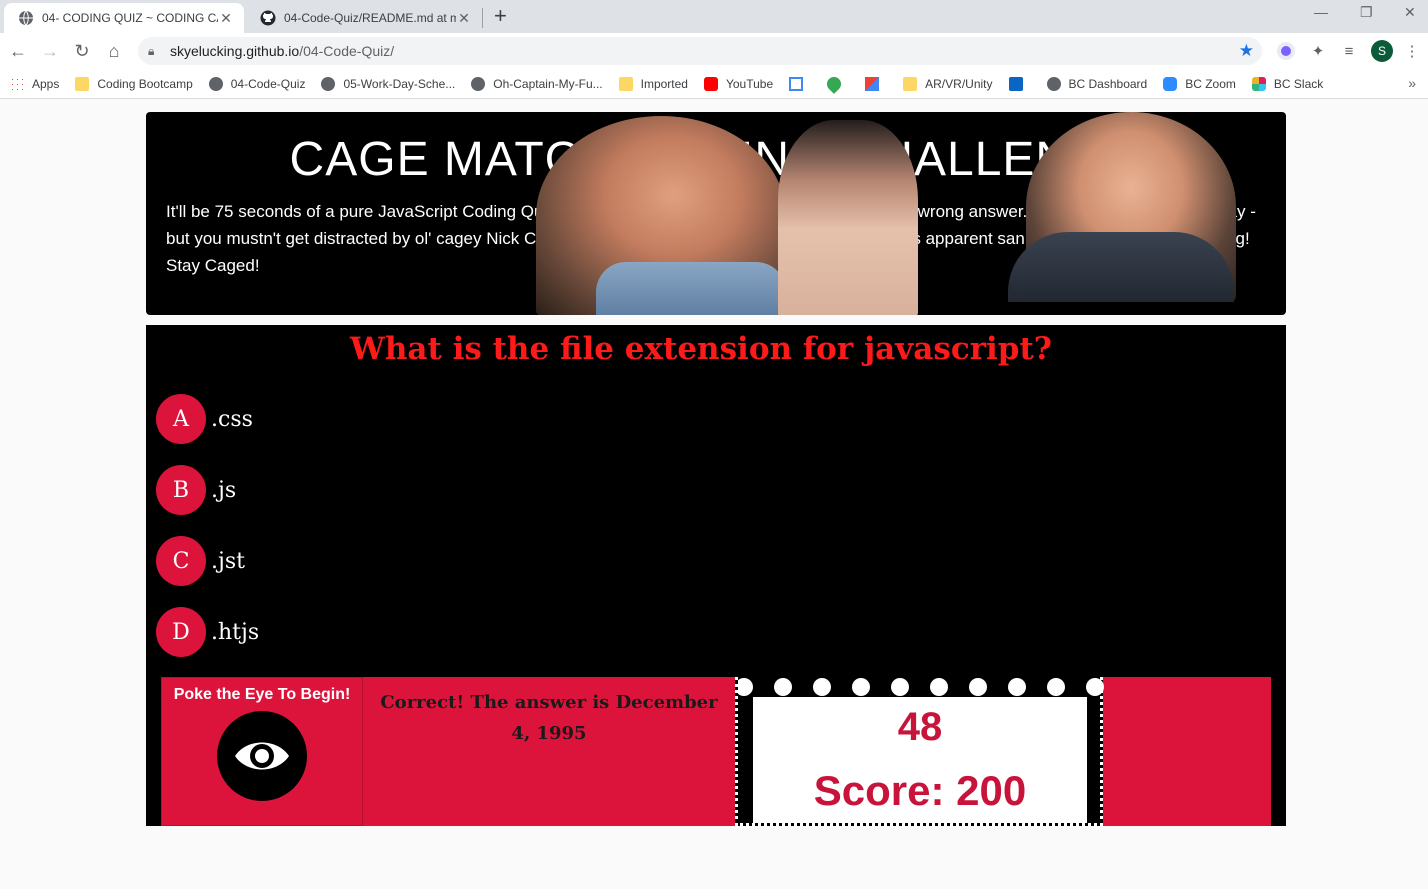  Describe the element at coordinates (1199, 83) in the screenshot. I see `bookmark-bc-zoom: BC Zoom` at that location.